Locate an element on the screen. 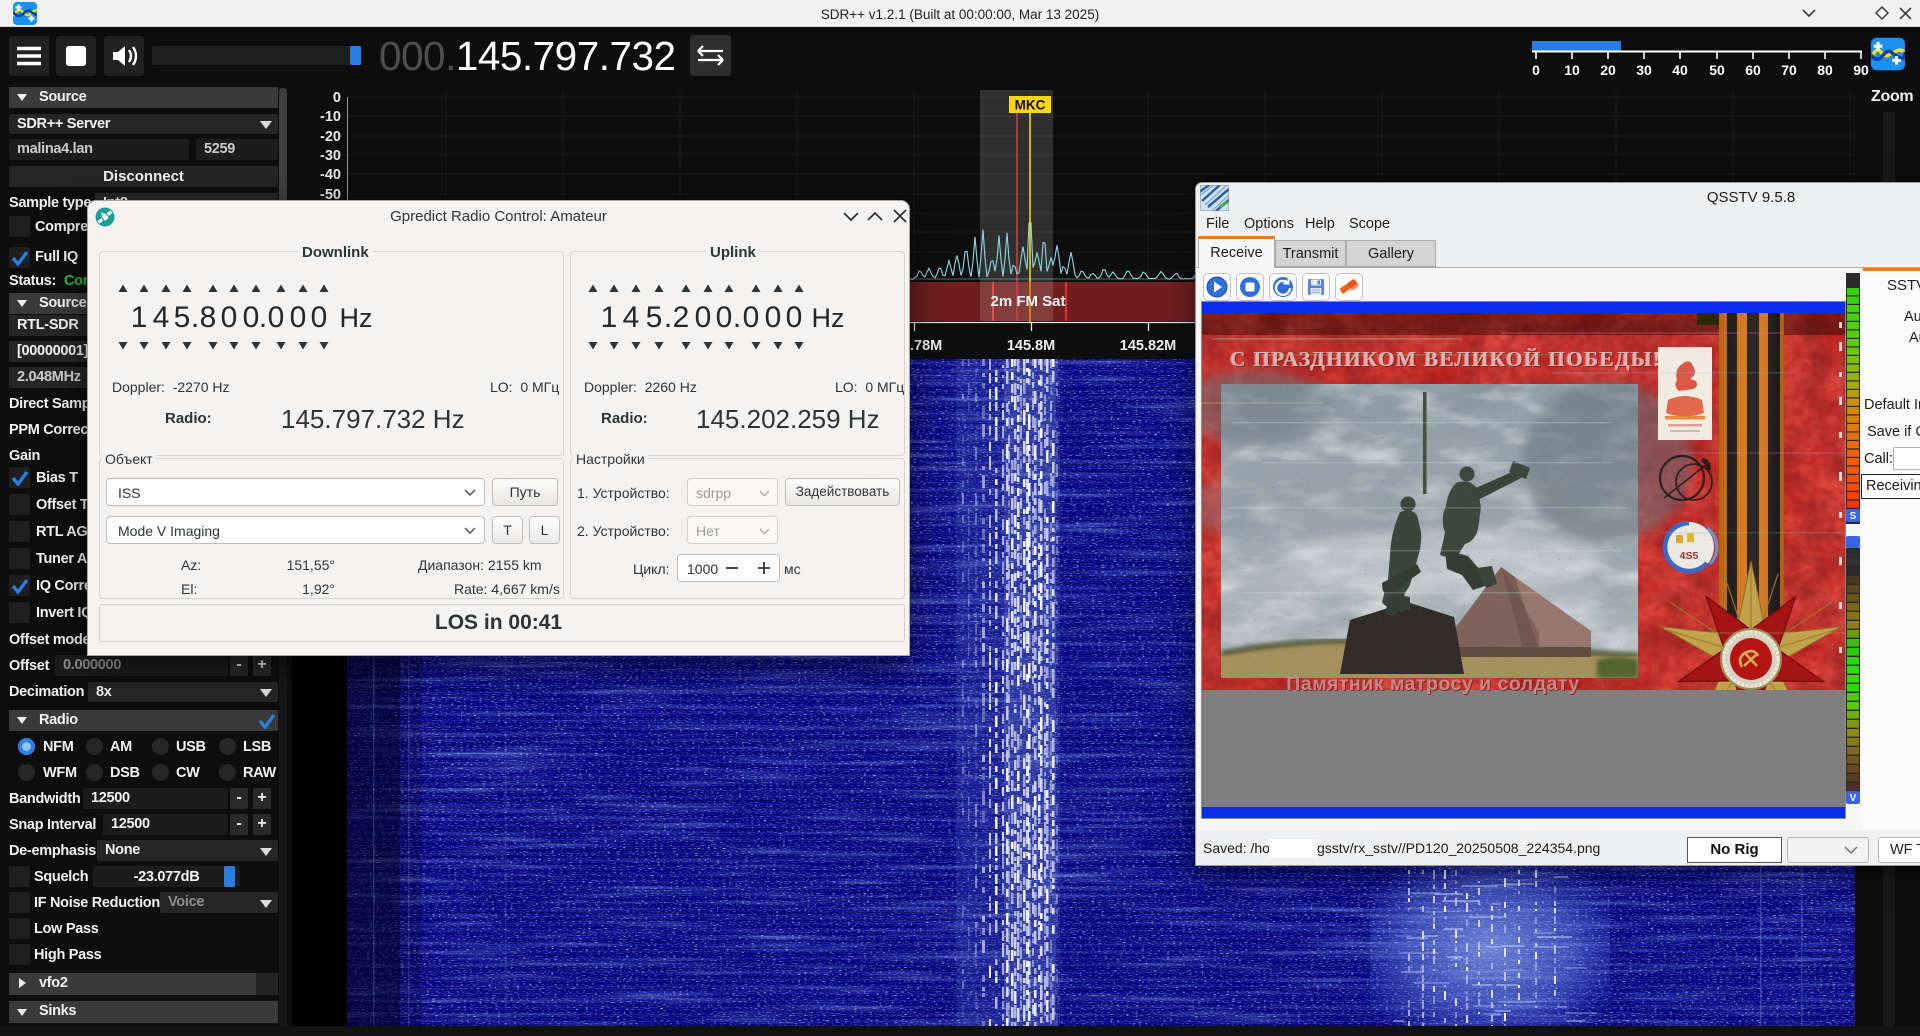 The width and height of the screenshot is (1920, 1036). svg-text: 70 is located at coordinates (1789, 70).